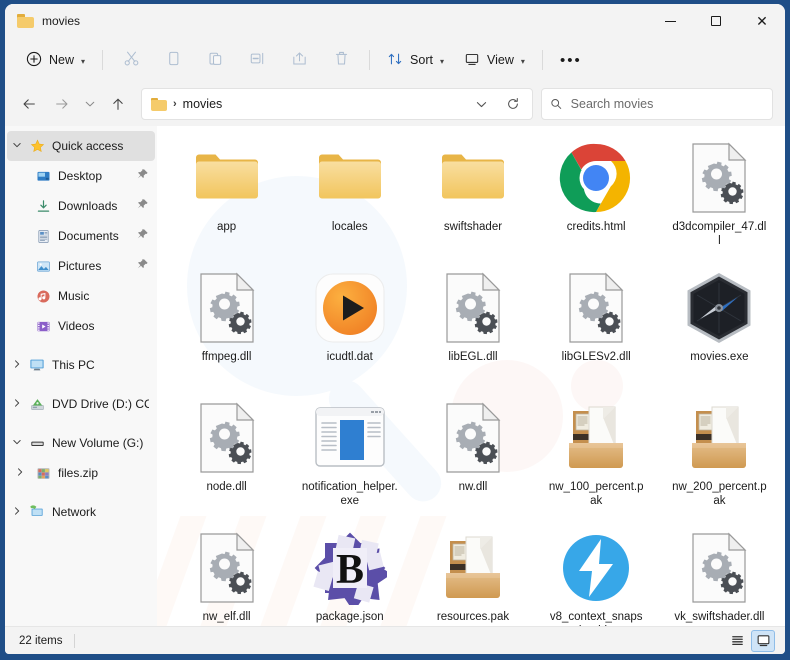 This screenshot has height=660, width=790. I want to click on rename-icon, so click(257, 60).